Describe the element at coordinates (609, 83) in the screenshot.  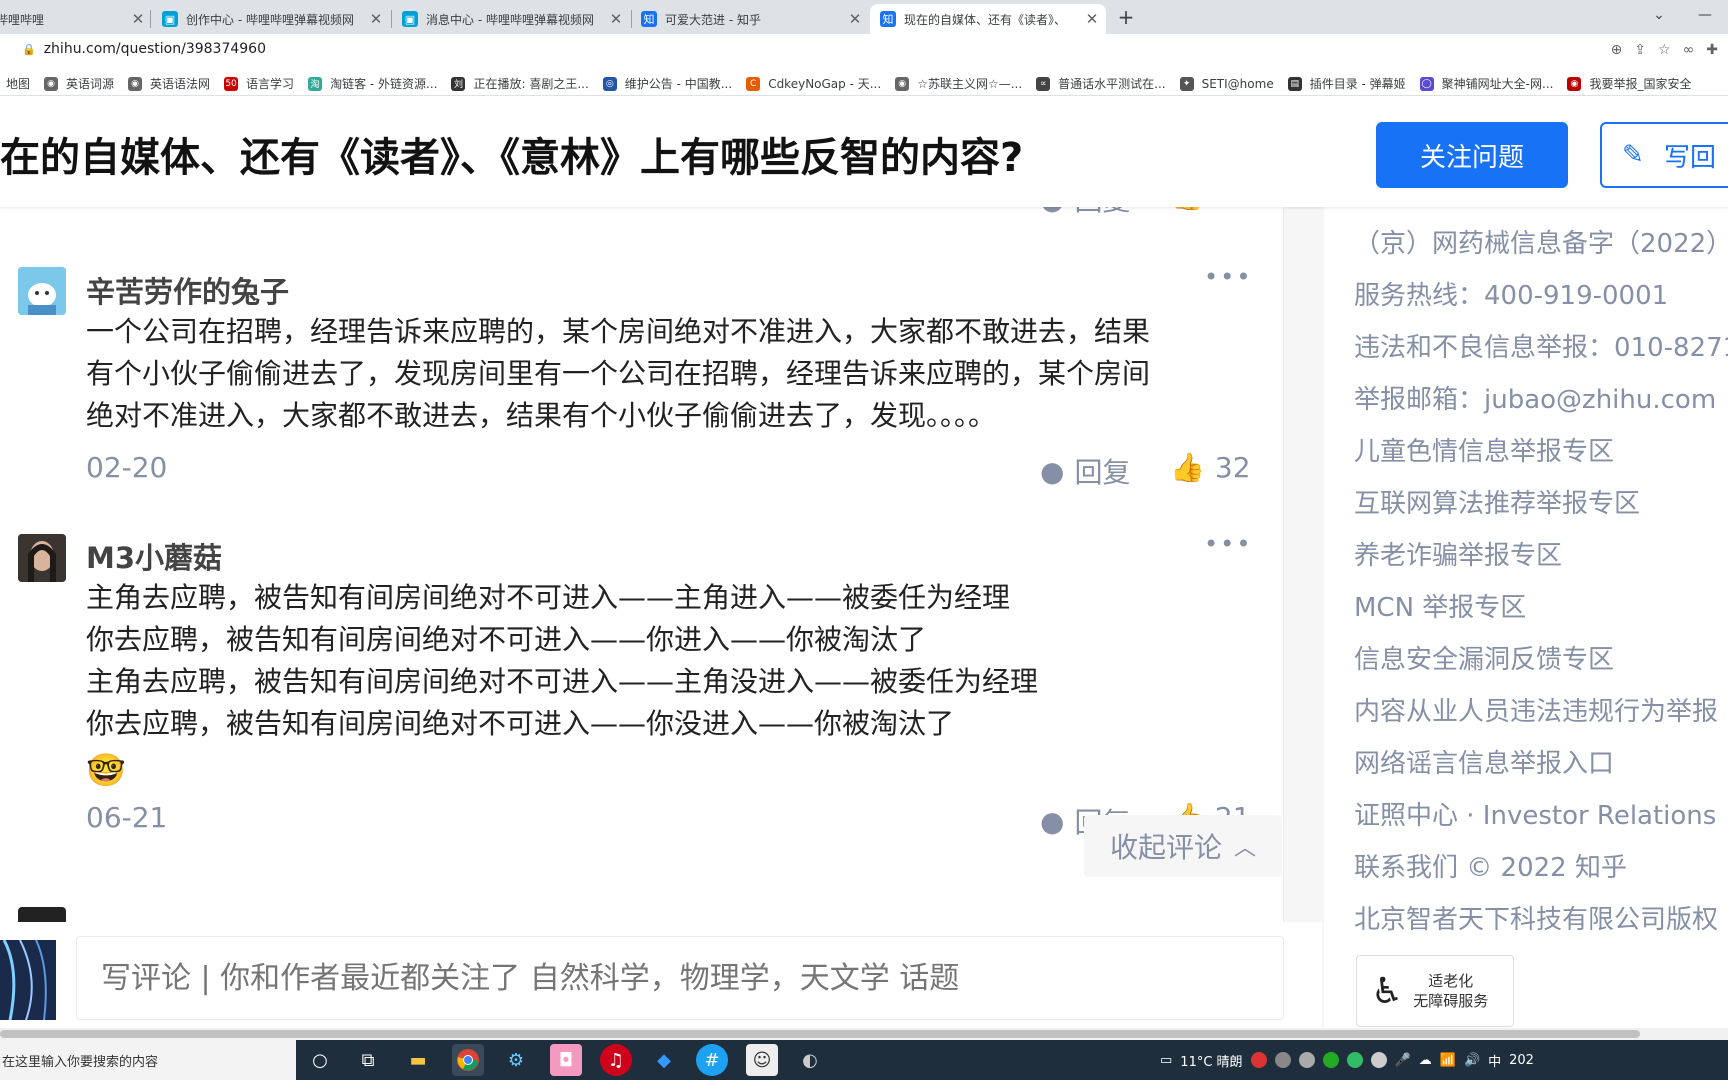
I see `site-icon: ◎` at that location.